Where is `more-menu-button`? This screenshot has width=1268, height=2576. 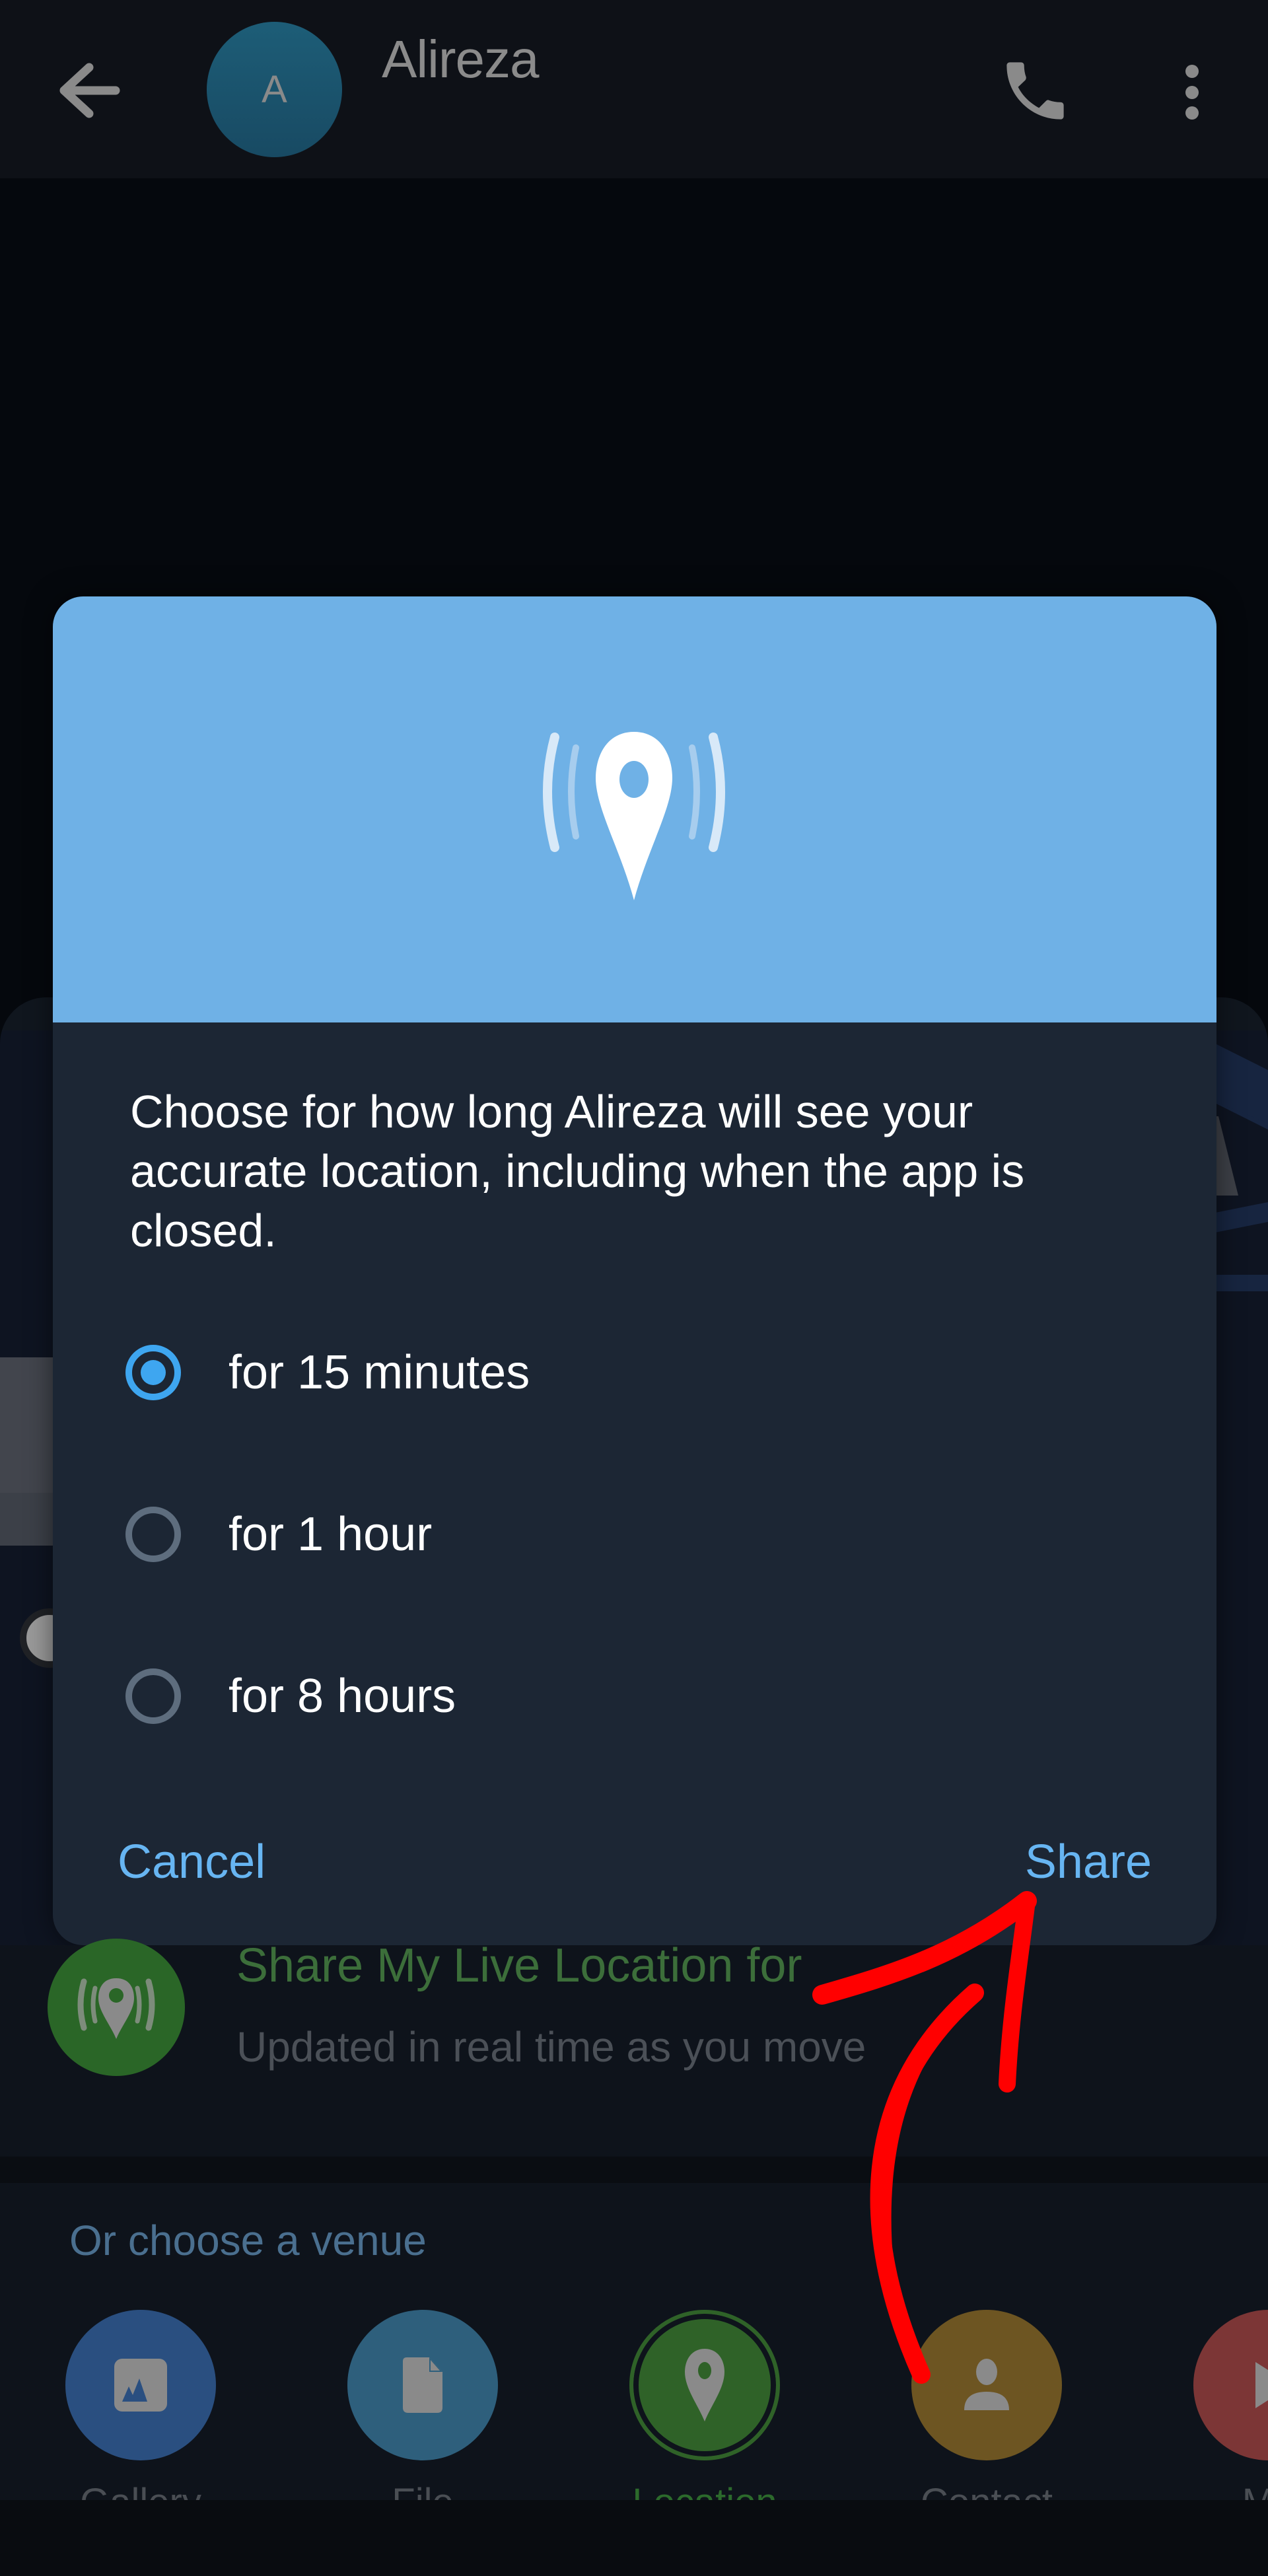 more-menu-button is located at coordinates (1192, 93).